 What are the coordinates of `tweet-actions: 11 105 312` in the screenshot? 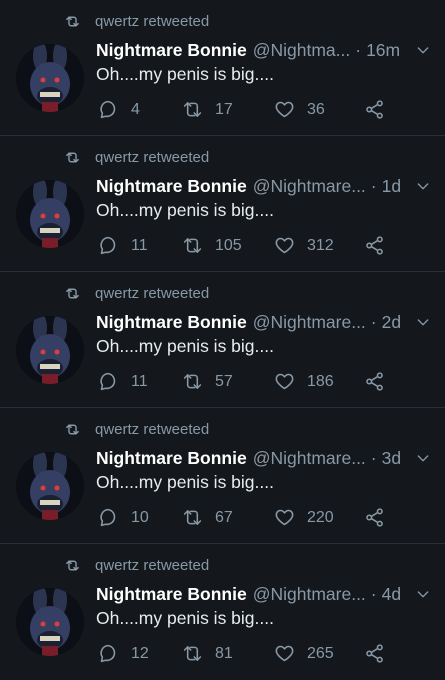 It's located at (248, 247).